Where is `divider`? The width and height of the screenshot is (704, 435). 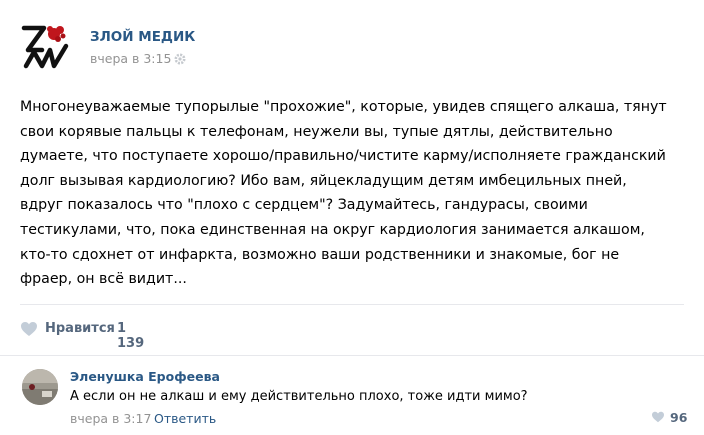 divider is located at coordinates (352, 304).